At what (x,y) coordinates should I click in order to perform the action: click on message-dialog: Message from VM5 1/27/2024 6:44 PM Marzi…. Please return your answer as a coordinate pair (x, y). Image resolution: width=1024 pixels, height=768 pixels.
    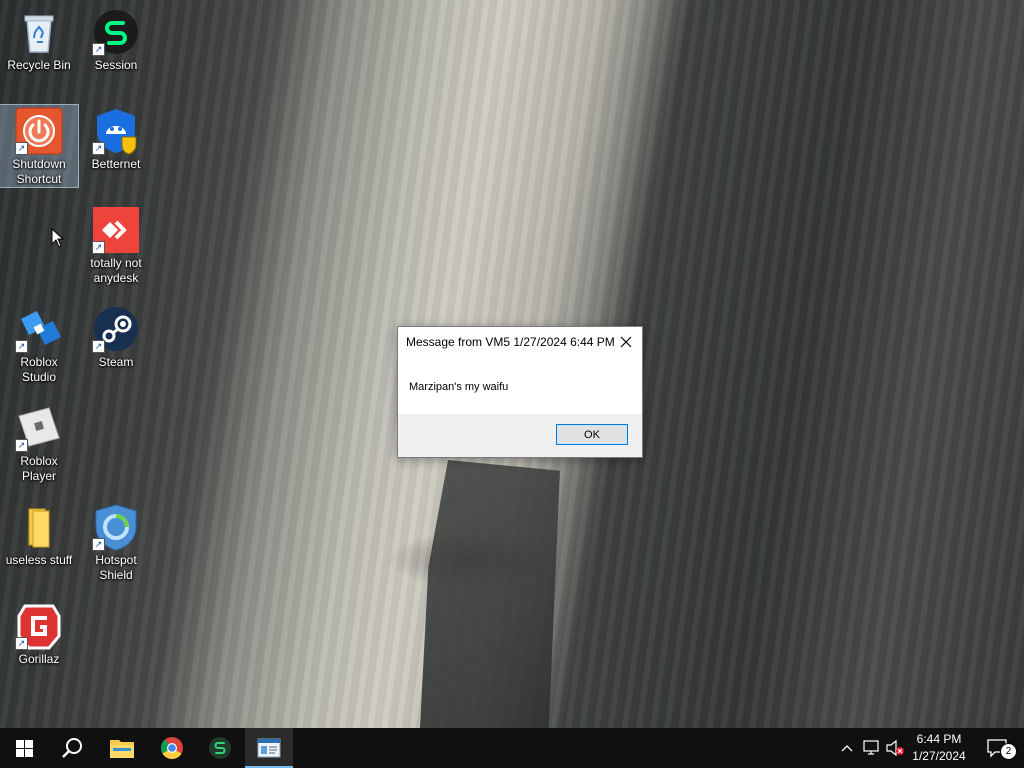
    Looking at the image, I should click on (520, 392).